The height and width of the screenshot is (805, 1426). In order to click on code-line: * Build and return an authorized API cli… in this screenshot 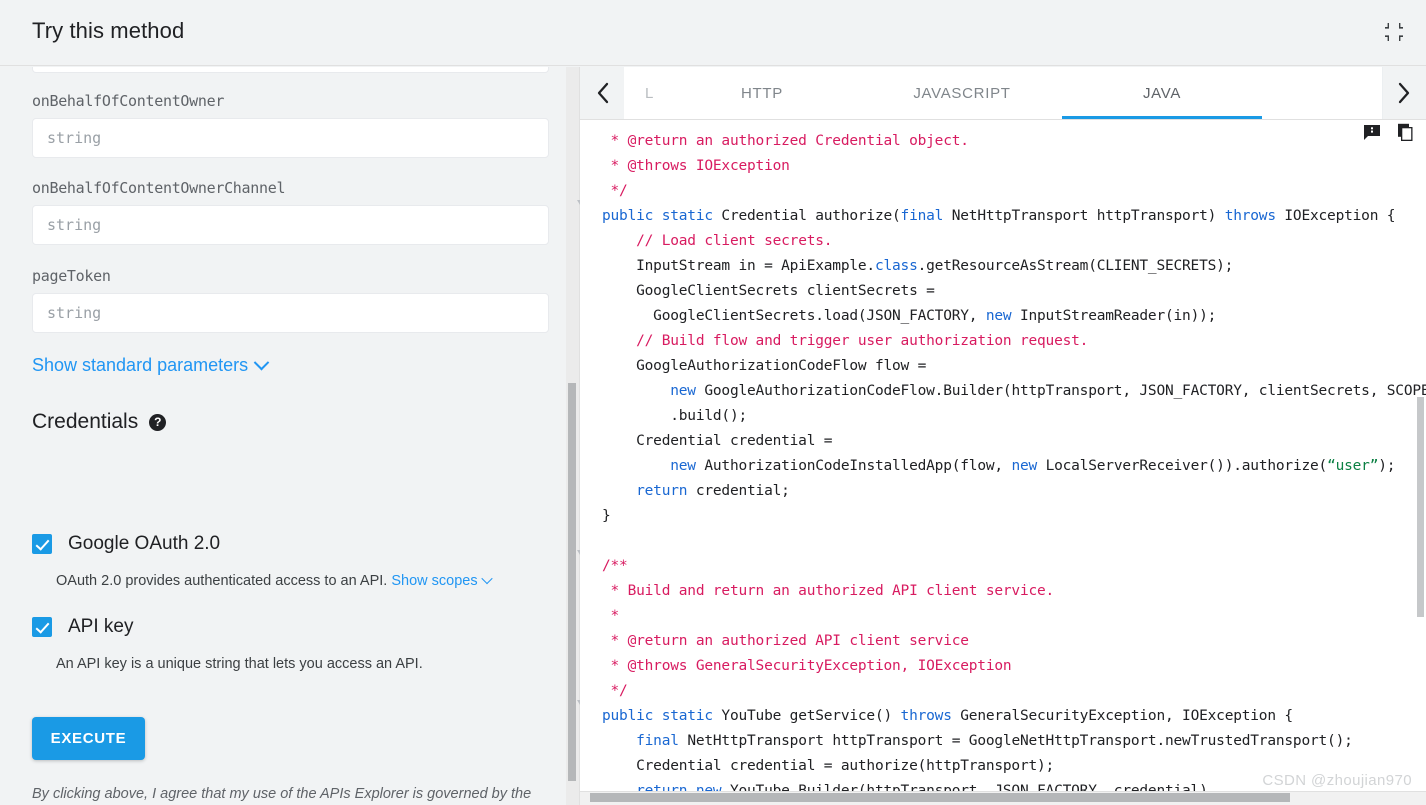, I will do `click(1014, 591)`.